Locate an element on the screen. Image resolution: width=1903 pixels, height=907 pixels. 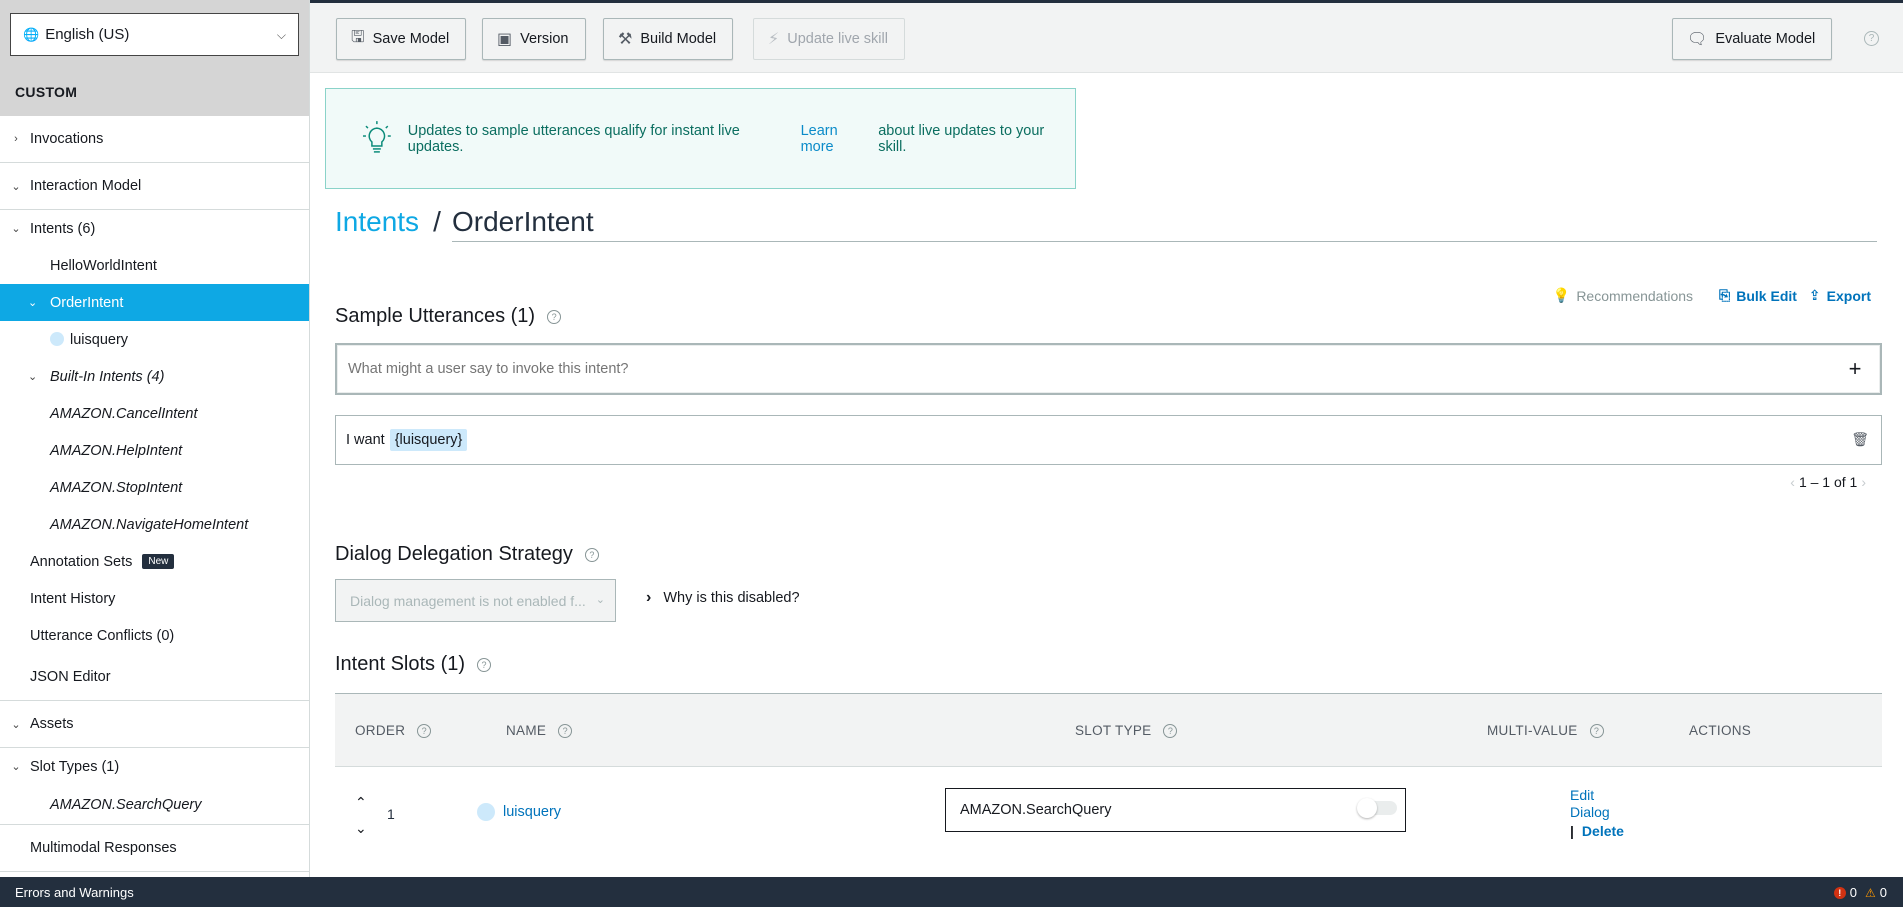
column-header-label: MULTI-VALUE is located at coordinates (1532, 730).